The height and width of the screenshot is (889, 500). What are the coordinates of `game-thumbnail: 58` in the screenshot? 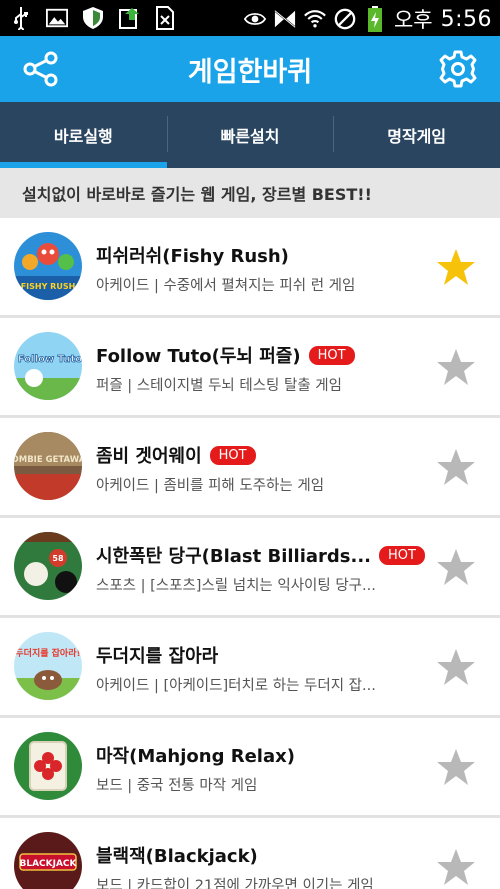 It's located at (48, 566).